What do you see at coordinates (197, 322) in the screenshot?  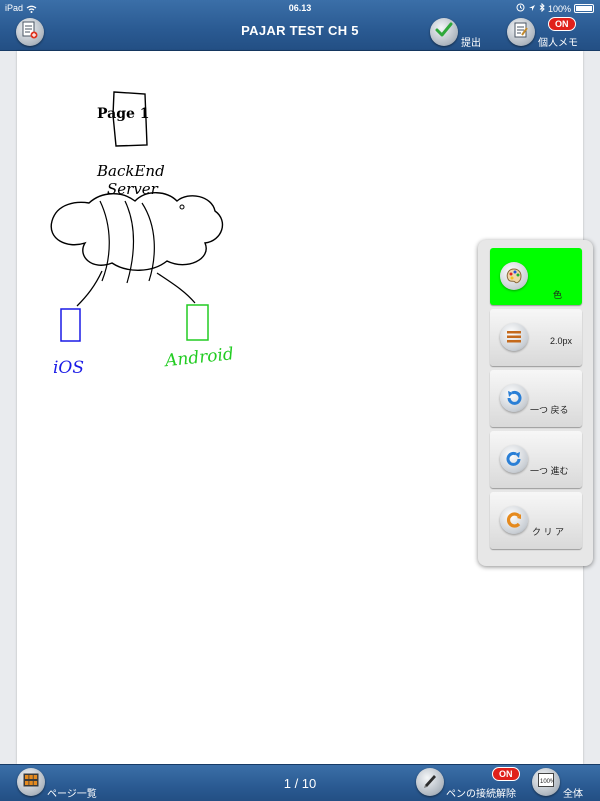 I see `android-device-stroke` at bounding box center [197, 322].